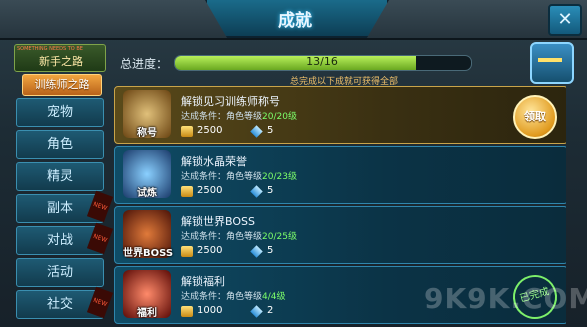 The width and height of the screenshot is (587, 327). What do you see at coordinates (295, 21) in the screenshot?
I see `page-title: 成就` at bounding box center [295, 21].